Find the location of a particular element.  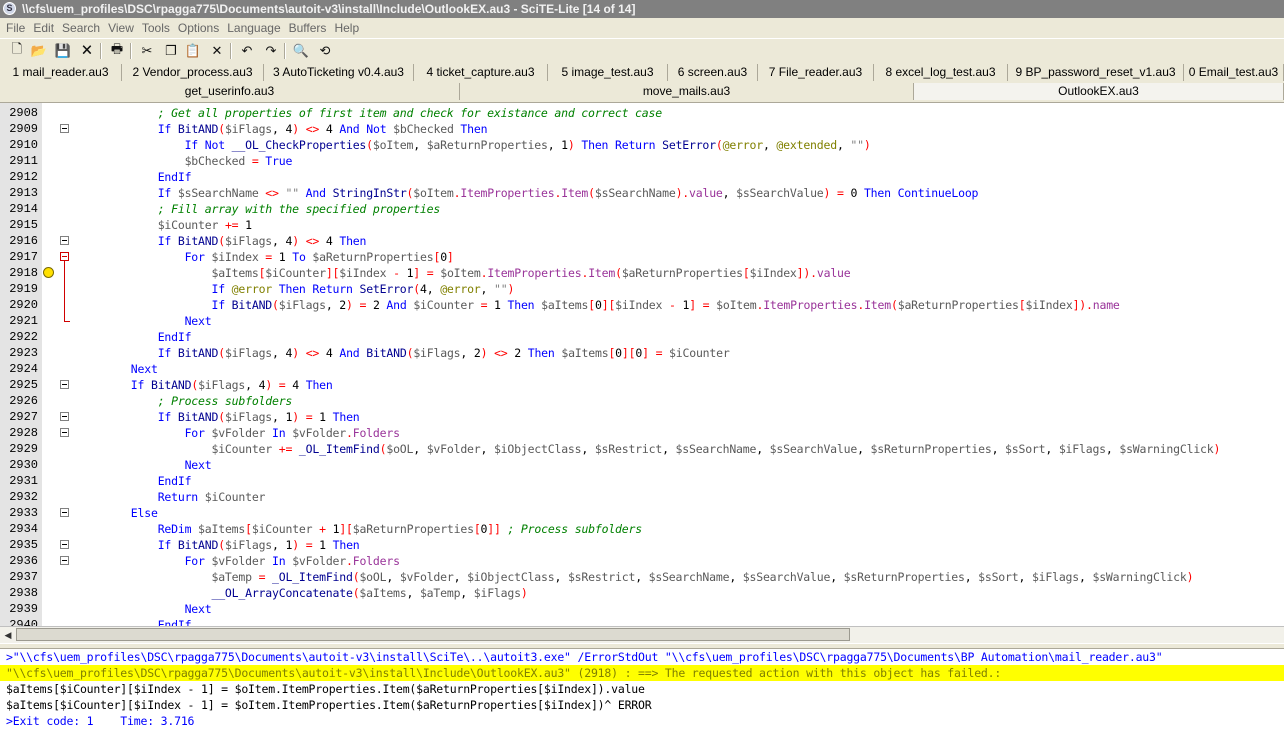

replace-icon: ⟲ is located at coordinates (325, 51).